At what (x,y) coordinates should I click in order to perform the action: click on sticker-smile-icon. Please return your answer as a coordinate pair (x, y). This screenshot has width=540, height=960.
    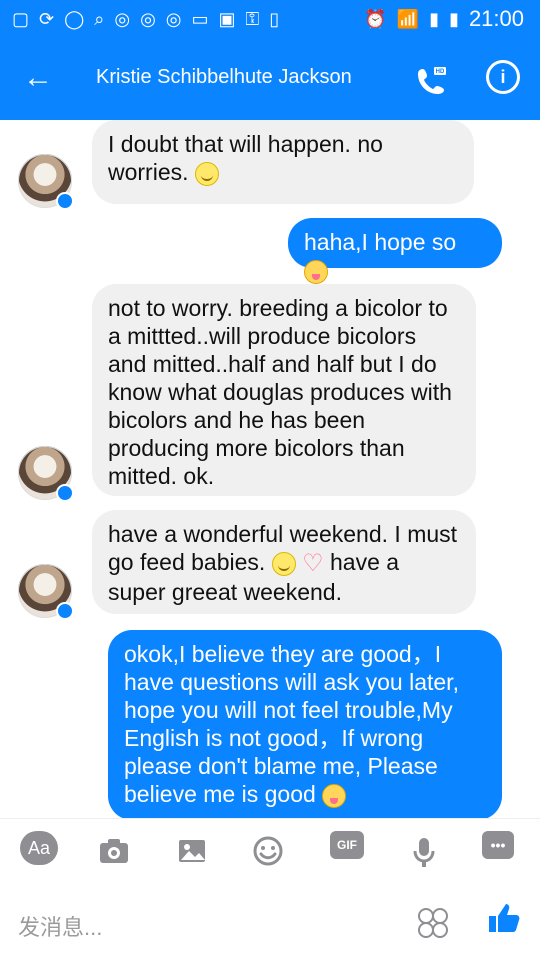
    Looking at the image, I should click on (268, 851).